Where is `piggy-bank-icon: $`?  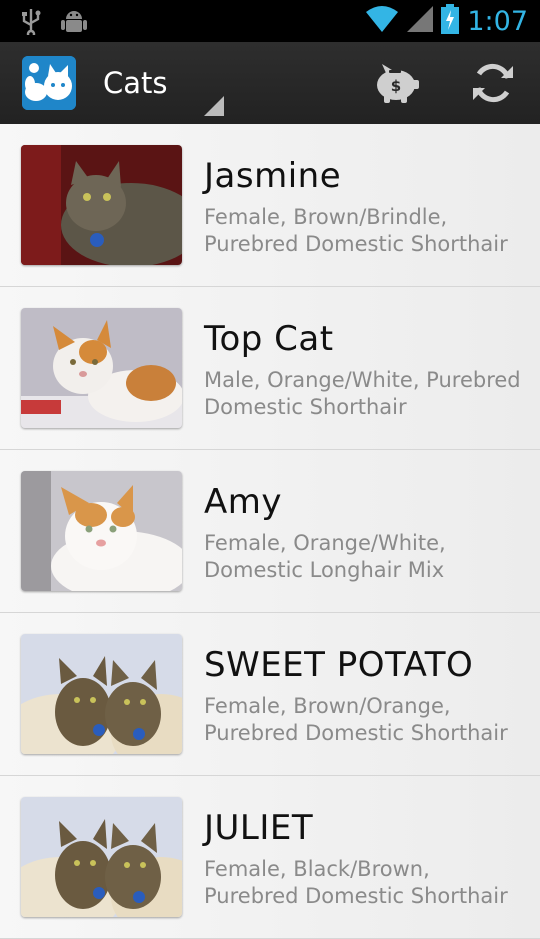
piggy-bank-icon: $ is located at coordinates (397, 88).